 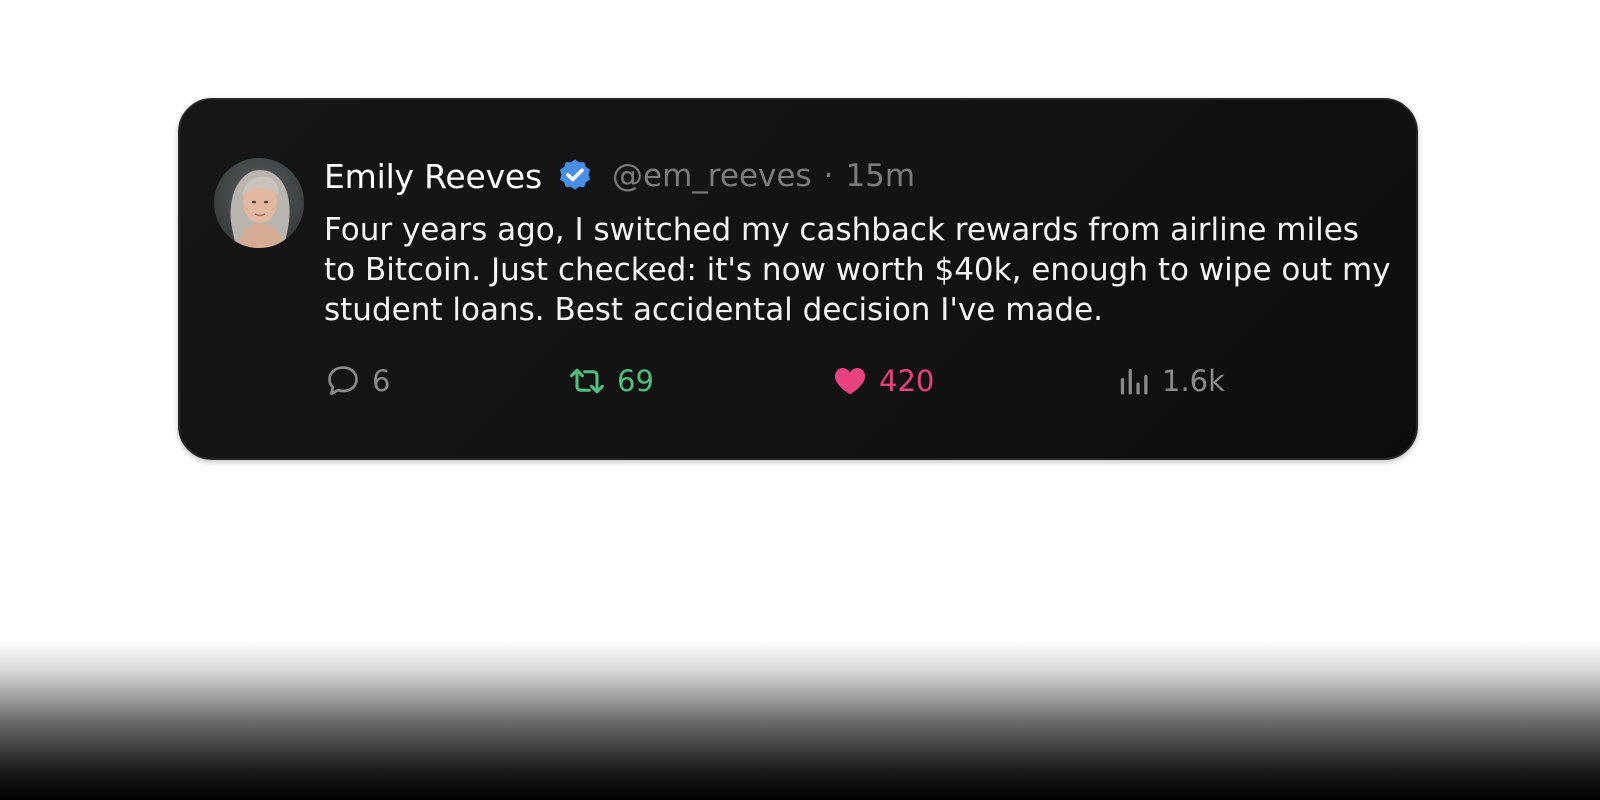 What do you see at coordinates (712, 176) in the screenshot?
I see `author-handle: @em_reeves` at bounding box center [712, 176].